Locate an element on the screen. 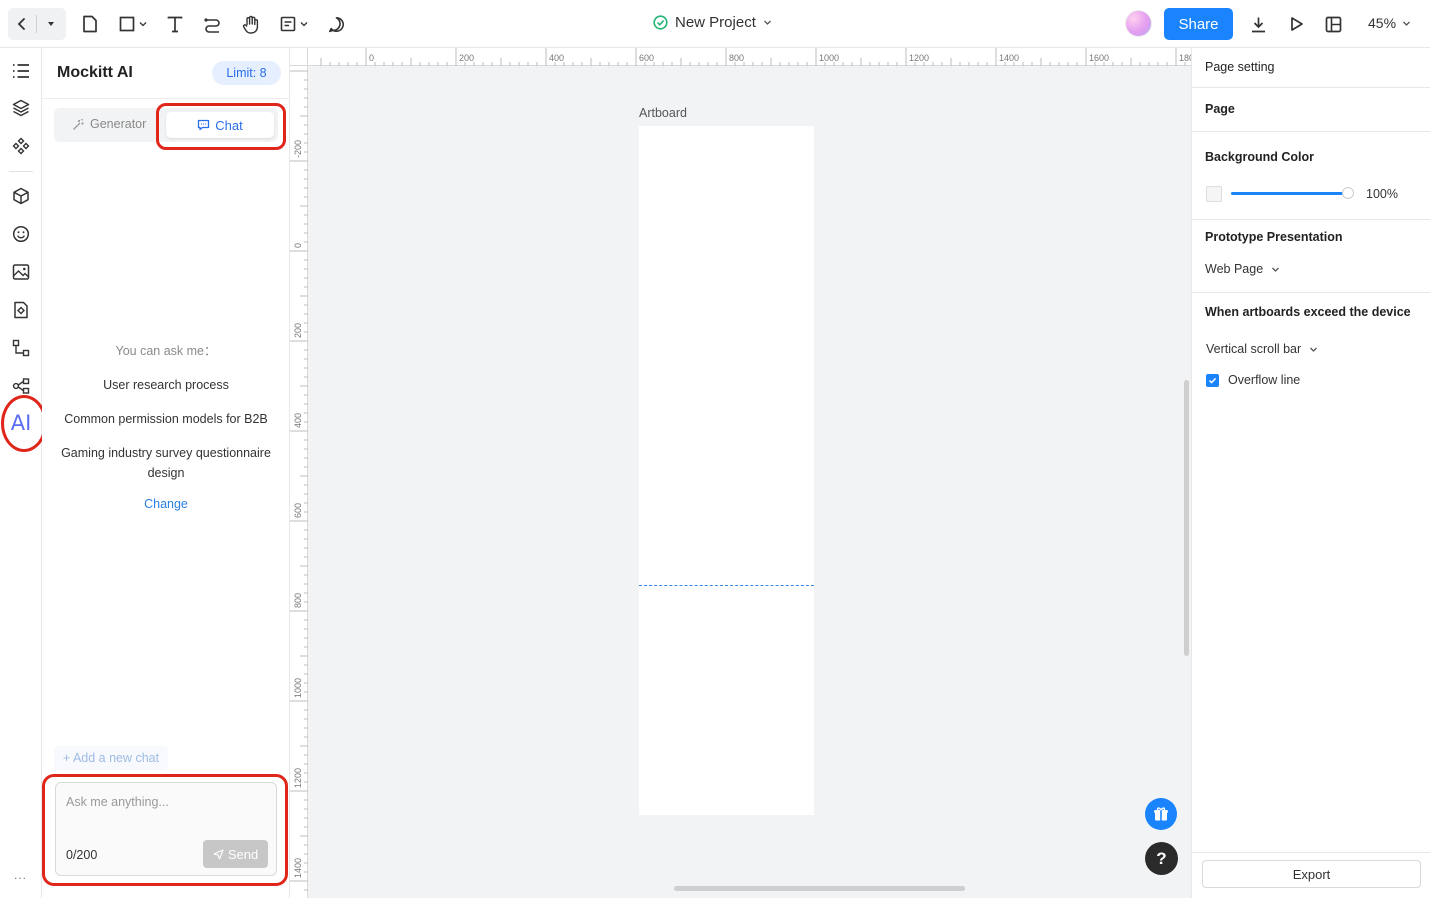 The width and height of the screenshot is (1430, 898). overflow-line is located at coordinates (726, 585).